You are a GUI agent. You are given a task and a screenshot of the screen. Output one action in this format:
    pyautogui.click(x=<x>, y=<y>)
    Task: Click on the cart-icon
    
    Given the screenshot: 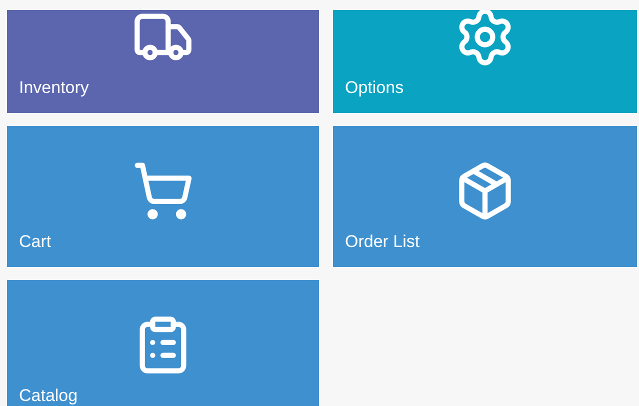 What is the action you would take?
    pyautogui.click(x=163, y=191)
    